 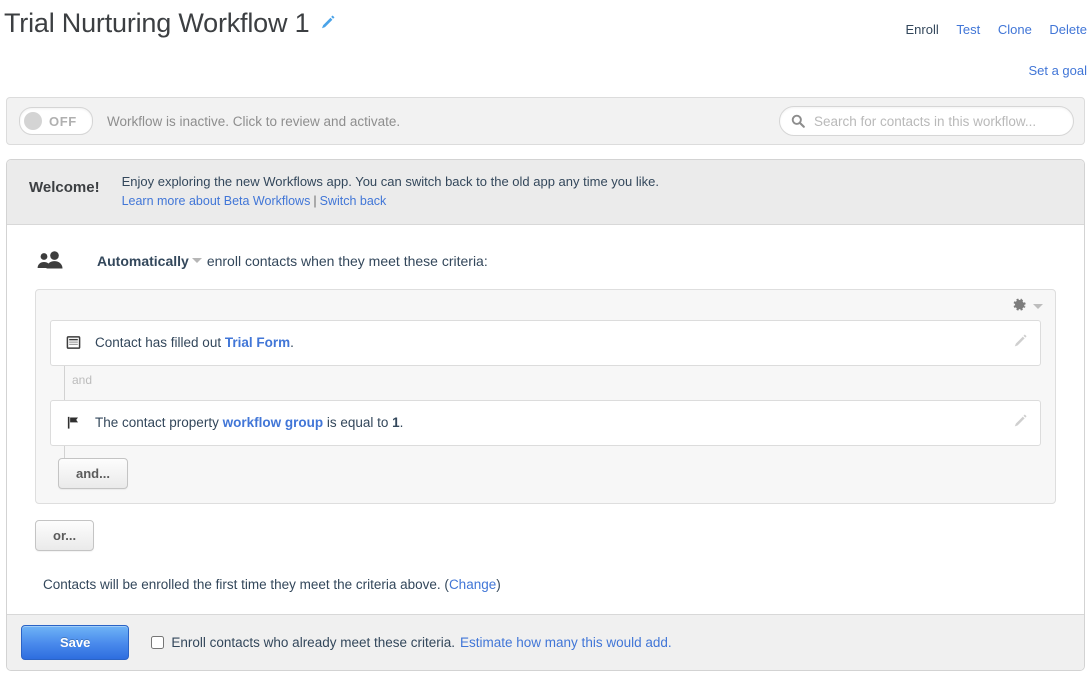 I want to click on connector-label: and, so click(x=82, y=379).